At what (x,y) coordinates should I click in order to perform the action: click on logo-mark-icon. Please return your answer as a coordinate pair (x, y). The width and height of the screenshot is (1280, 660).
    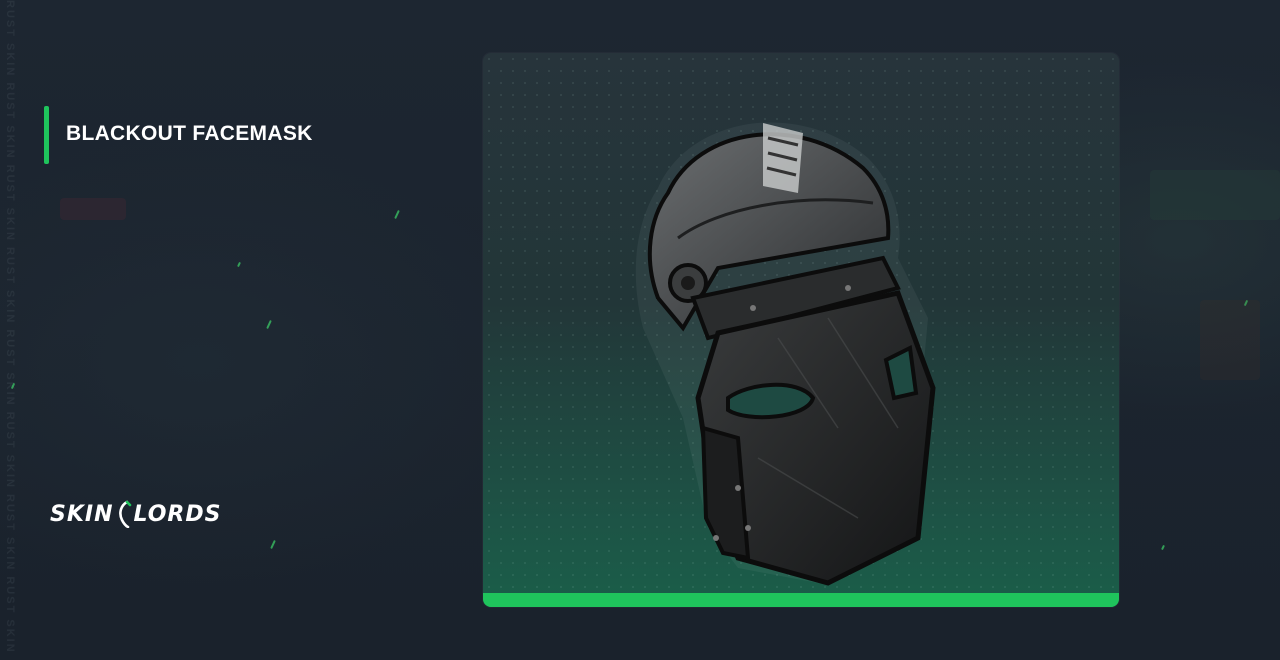
    Looking at the image, I should click on (124, 514).